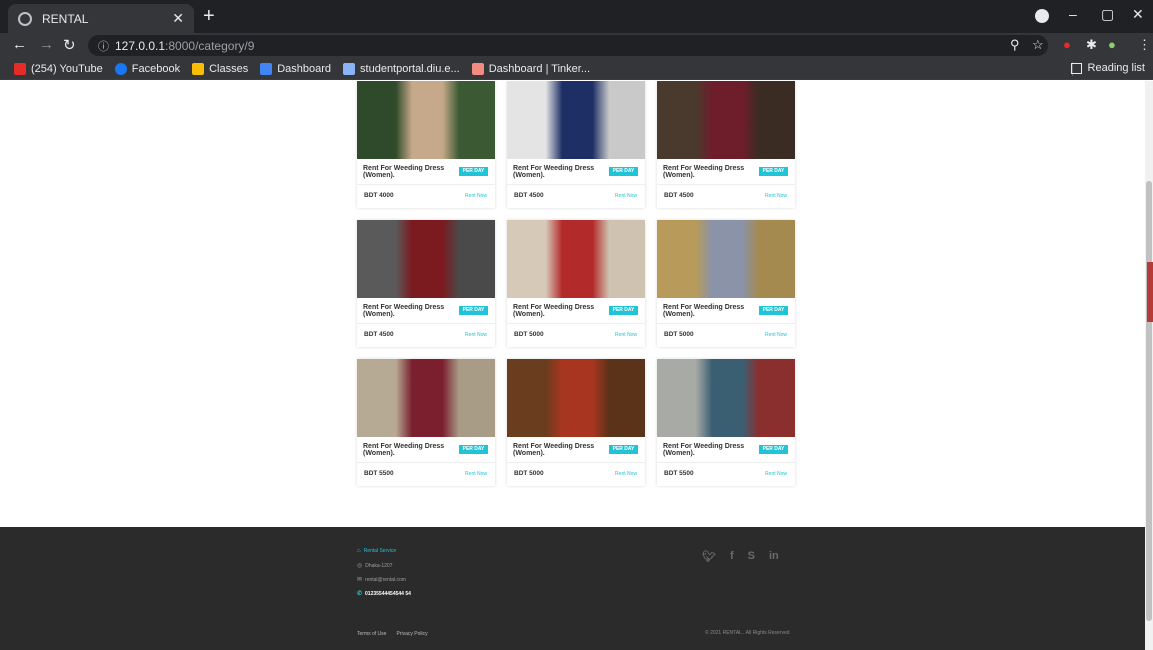 The height and width of the screenshot is (650, 1153). I want to click on footer-brand: ⌂ Rental Service, so click(377, 551).